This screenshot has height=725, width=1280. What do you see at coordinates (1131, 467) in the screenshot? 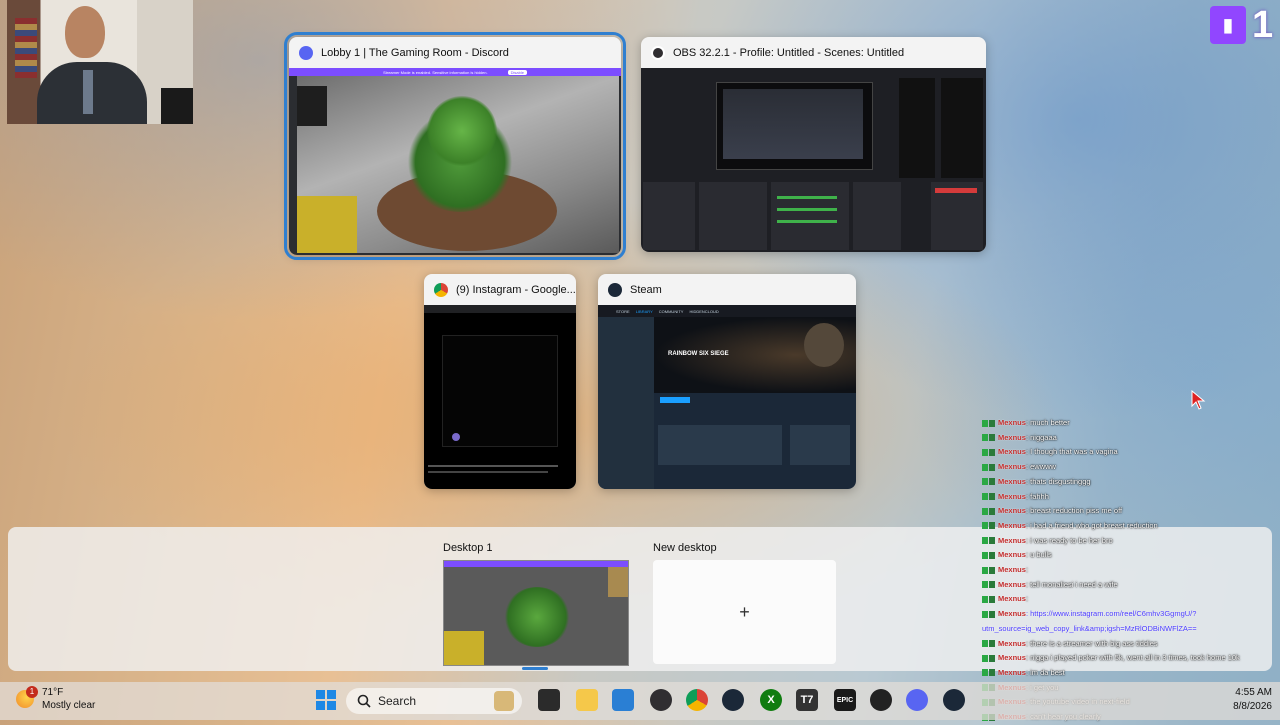
I see `chat-message: Mexnus: ewwww` at bounding box center [1131, 467].